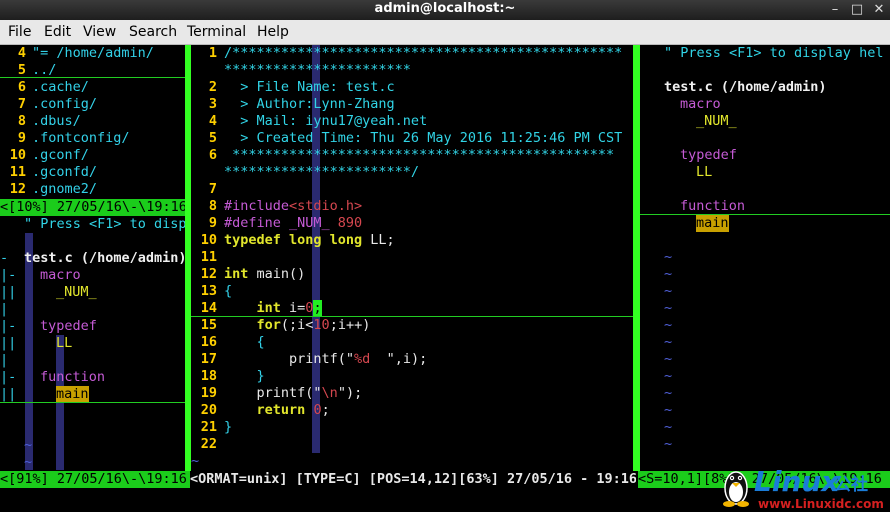 The height and width of the screenshot is (512, 890). Describe the element at coordinates (317, 70) in the screenshot. I see `code-text: ***********************` at that location.